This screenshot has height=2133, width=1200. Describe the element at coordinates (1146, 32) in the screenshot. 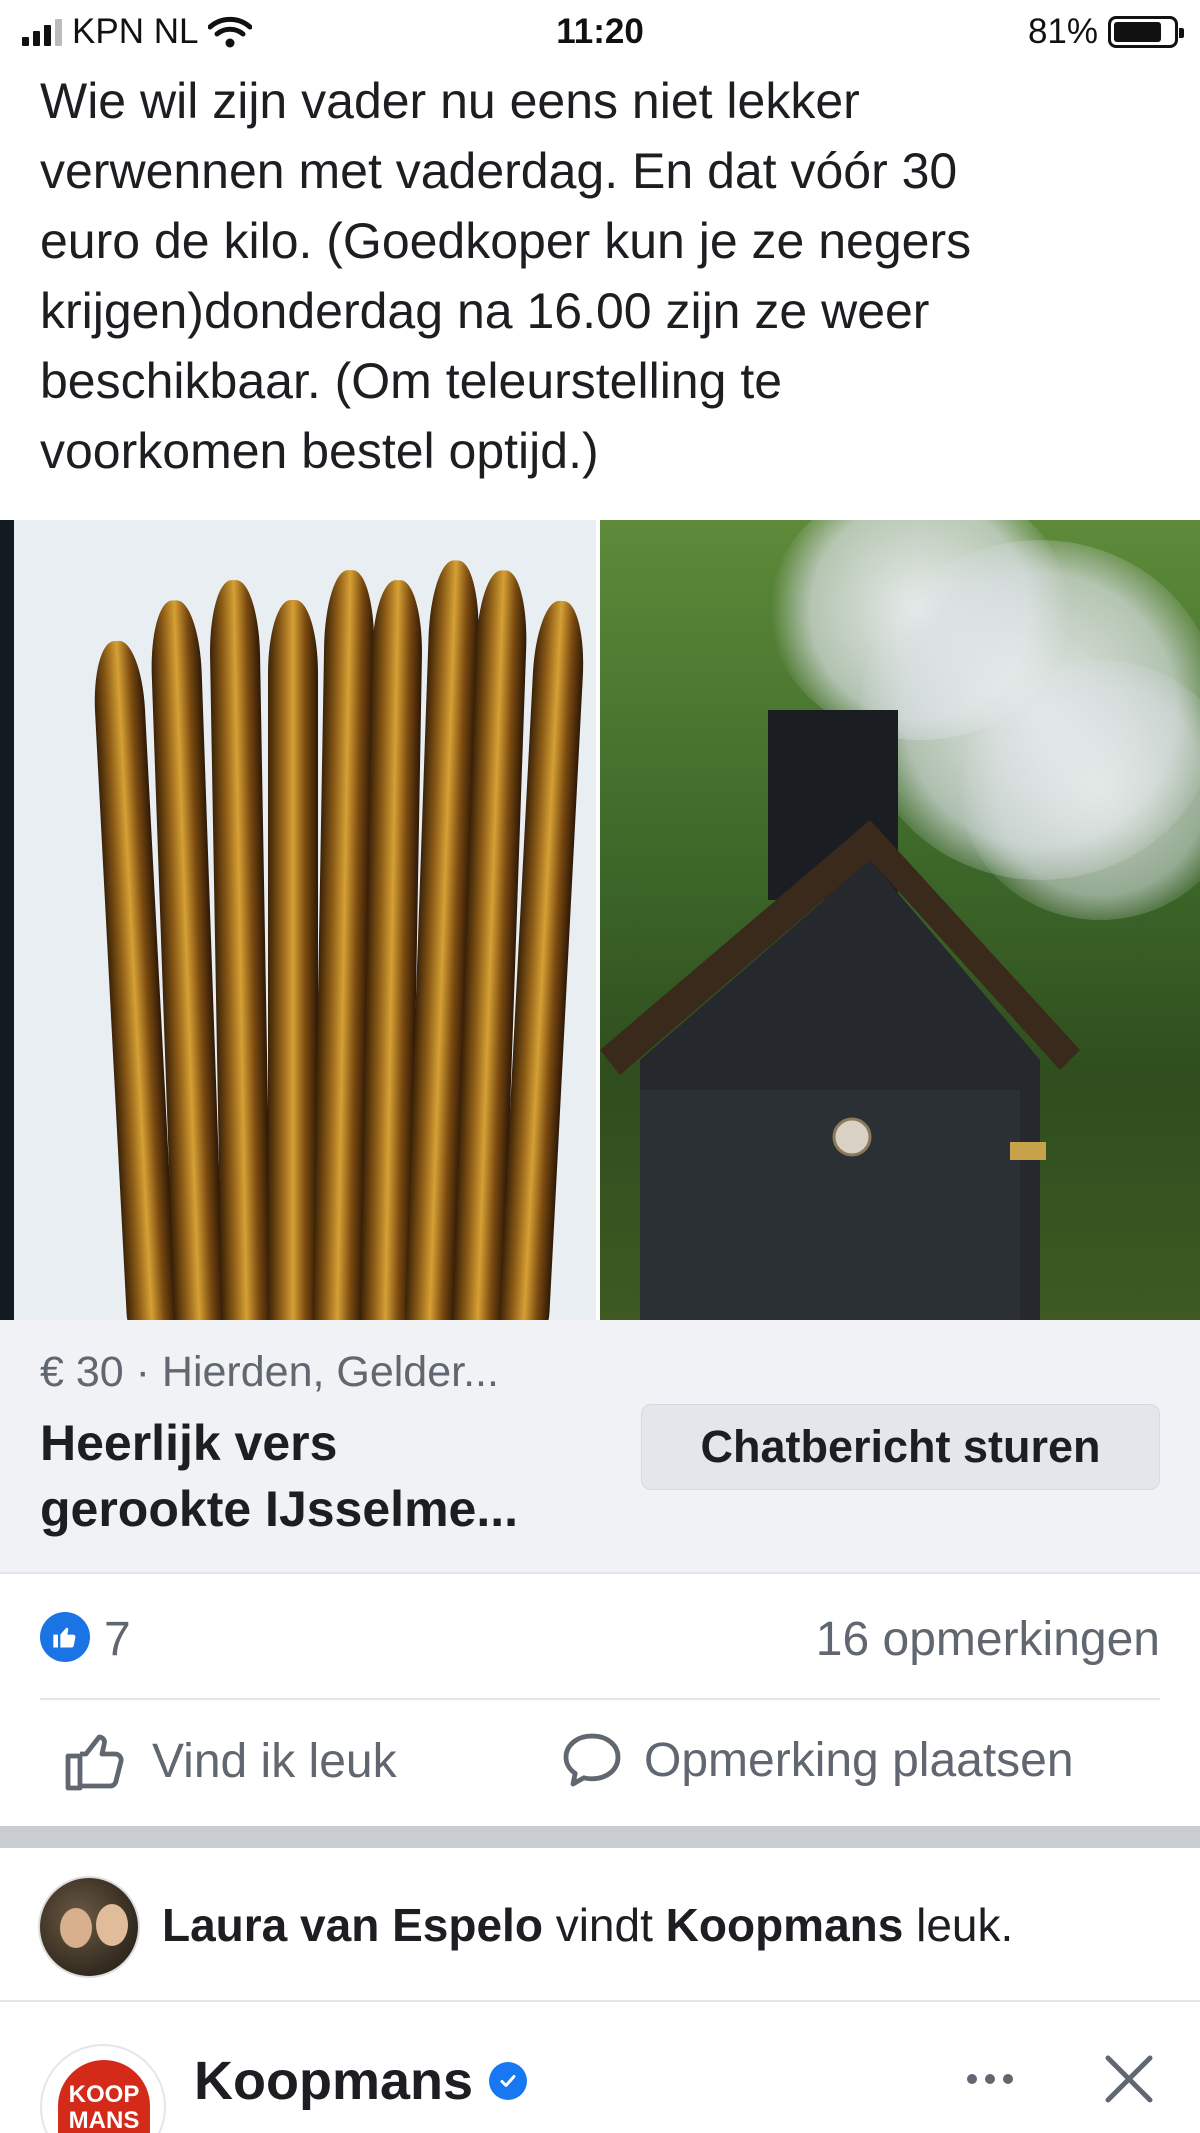

I see `battery-icon` at that location.